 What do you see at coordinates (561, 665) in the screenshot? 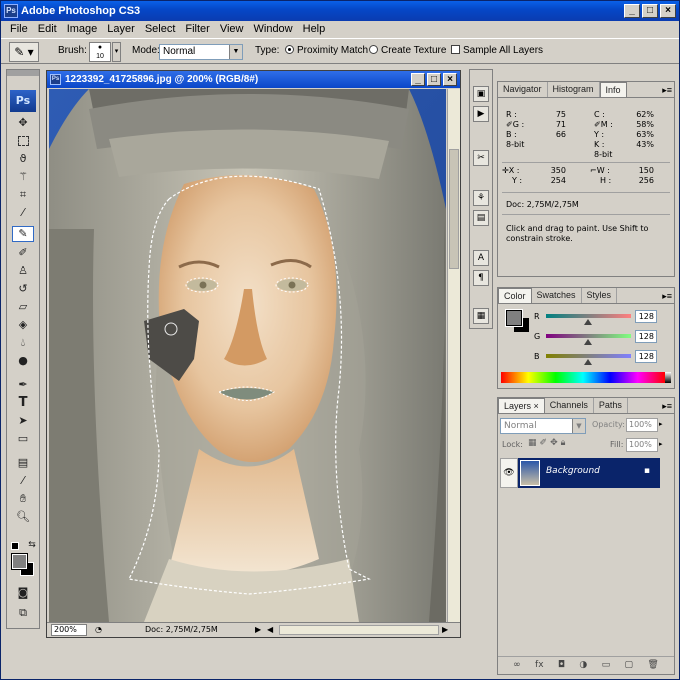
I see `layer-mask-icon: ◘` at bounding box center [561, 665].